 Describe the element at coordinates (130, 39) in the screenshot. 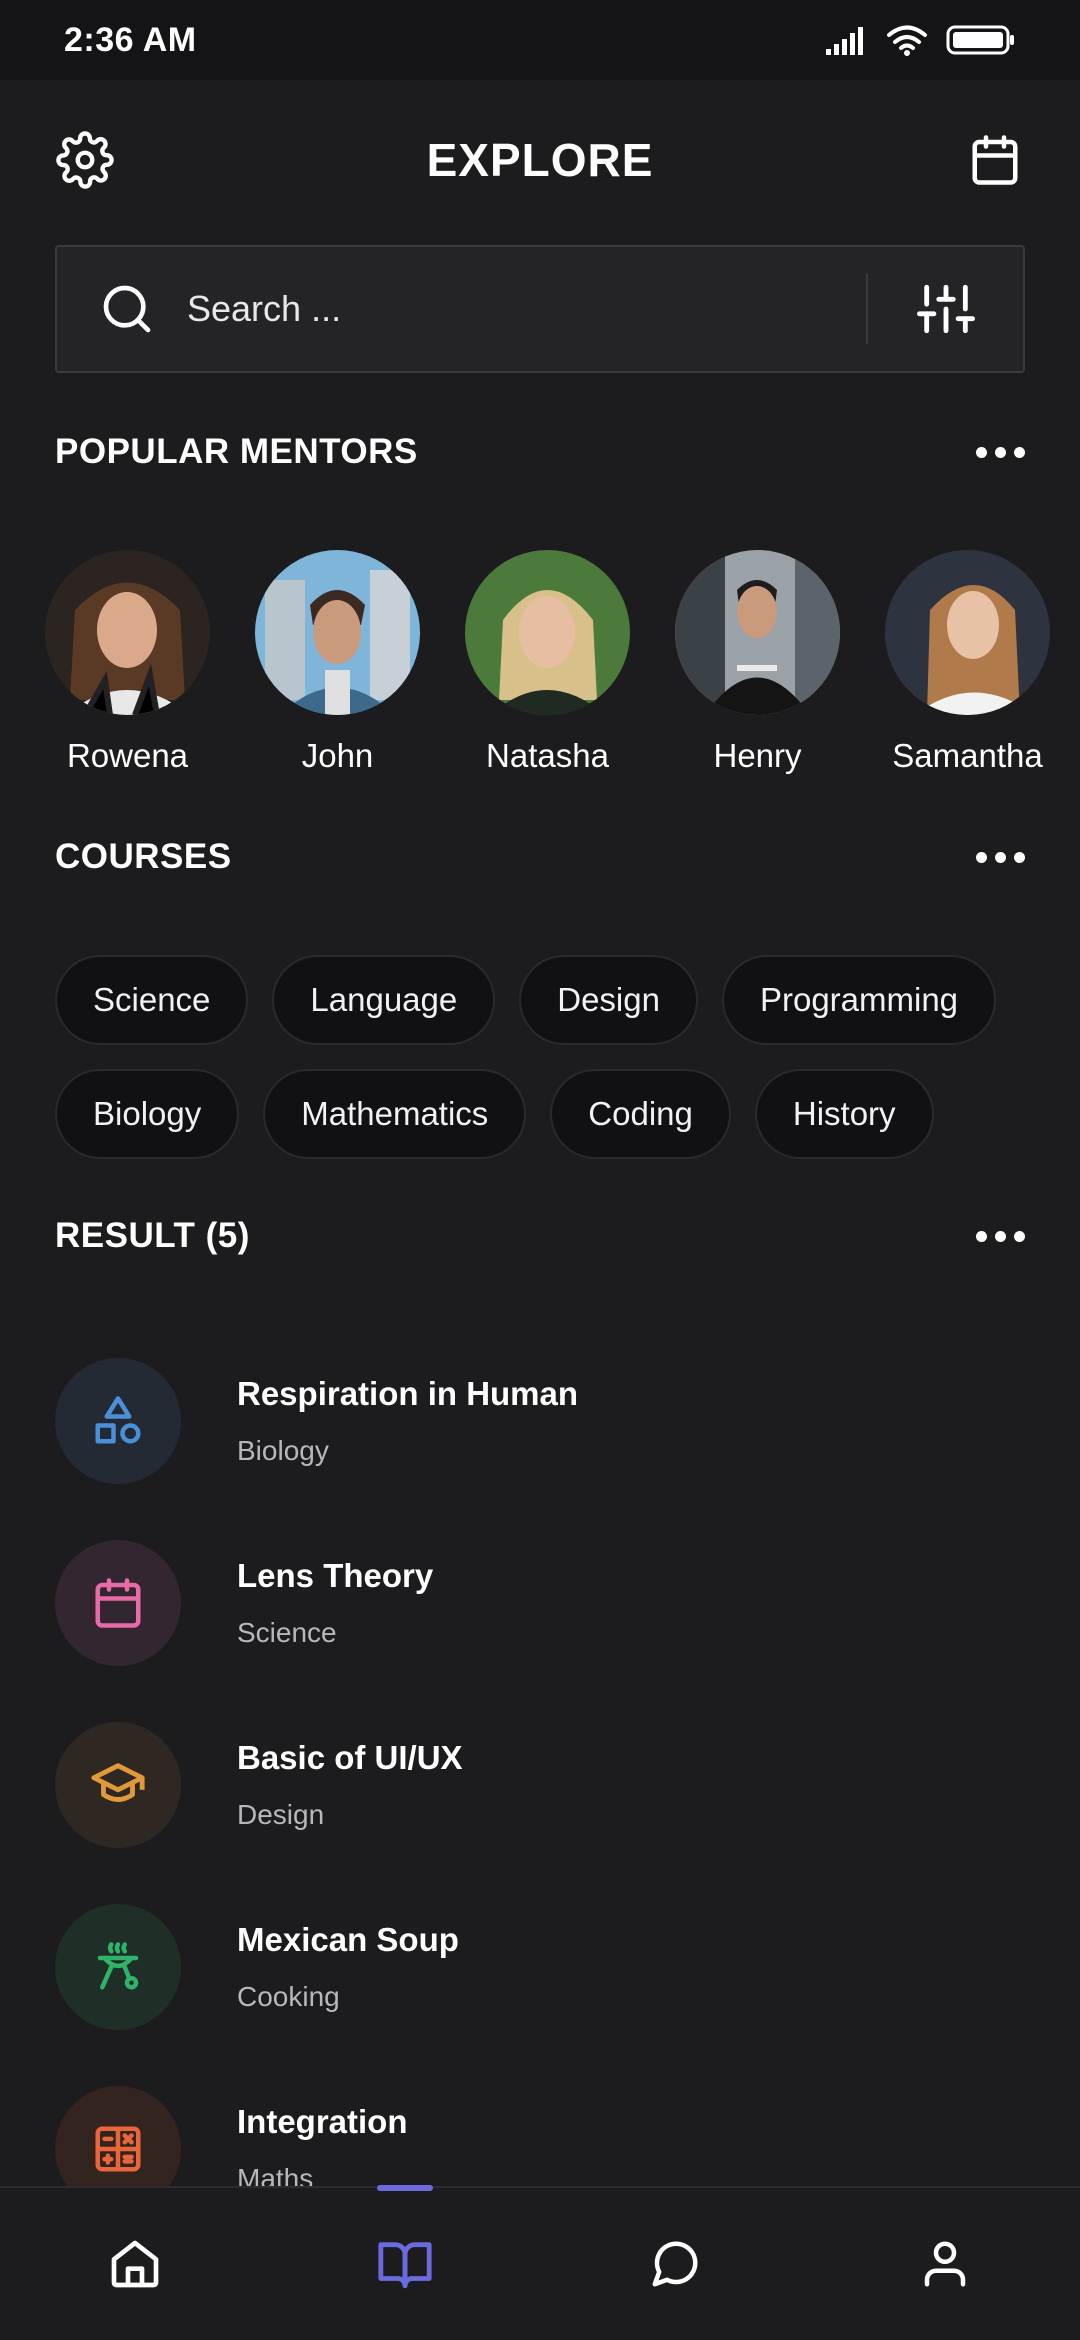

I see `status-time: 2:36 AM` at that location.